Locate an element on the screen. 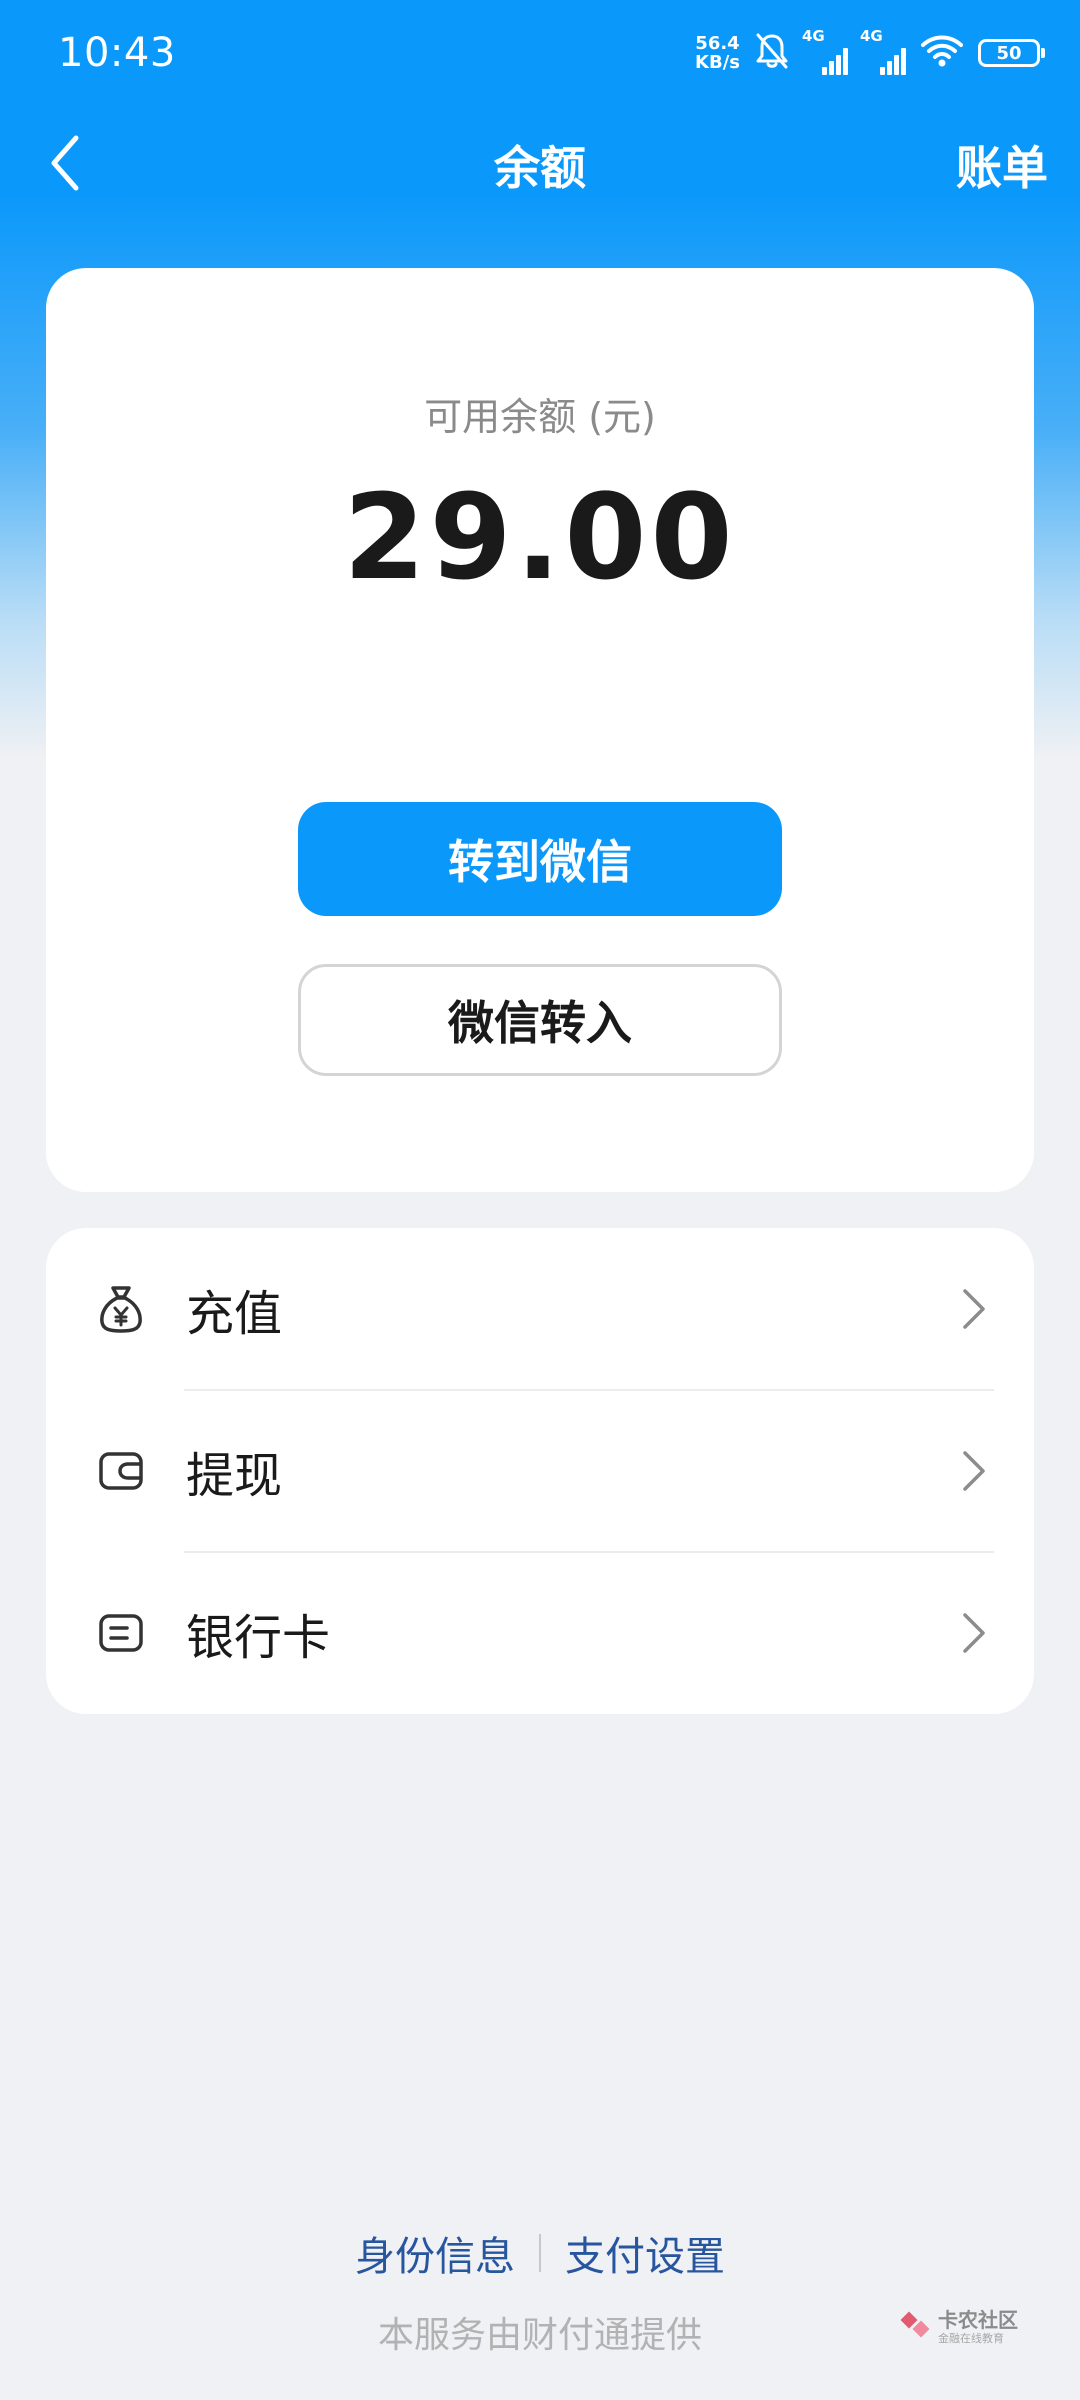  menu-item-withdraw: 提现 is located at coordinates (540, 1471).